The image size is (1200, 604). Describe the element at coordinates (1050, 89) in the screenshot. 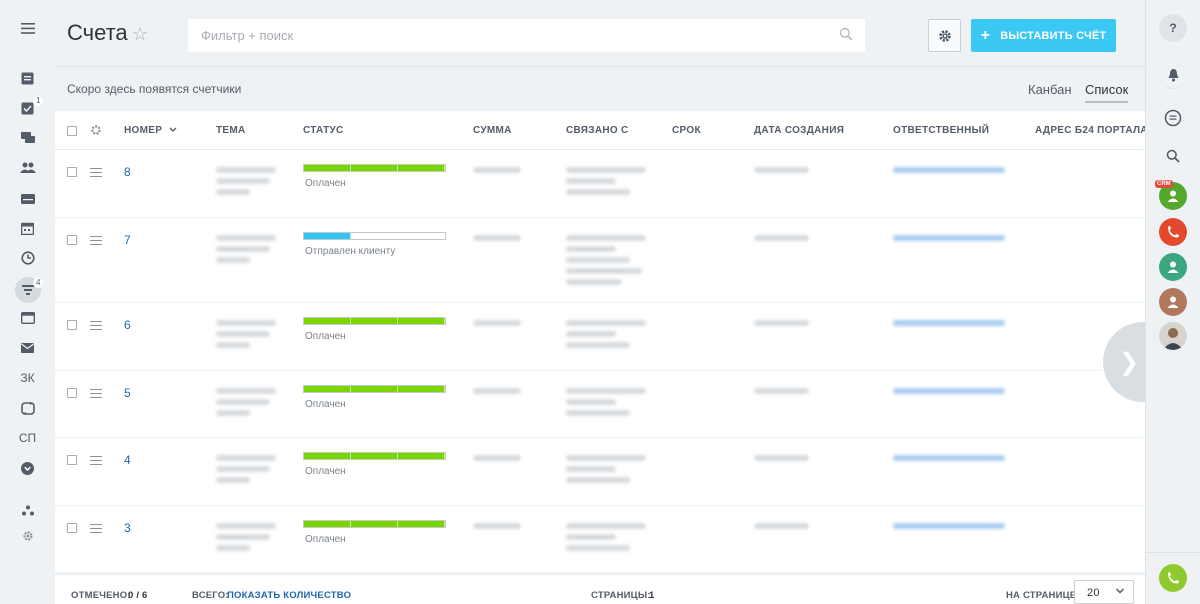

I see `view-kanban-tab: Канбан` at that location.